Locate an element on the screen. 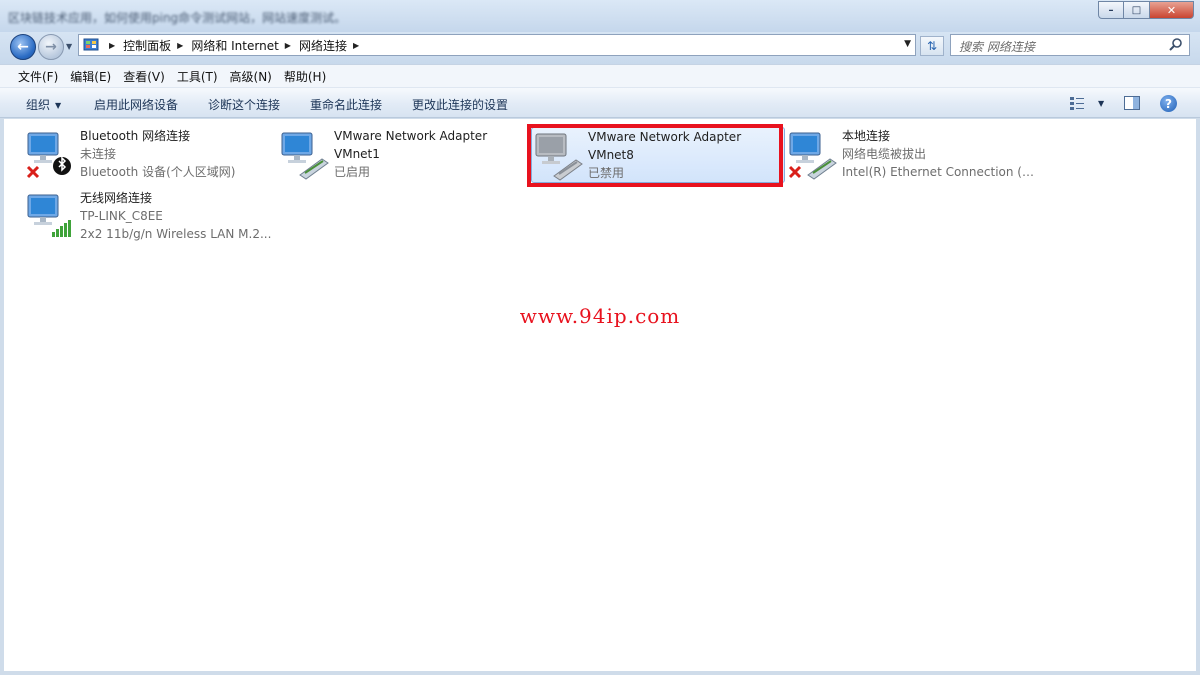 The image size is (1200, 675). preview-pane-button is located at coordinates (1132, 103).